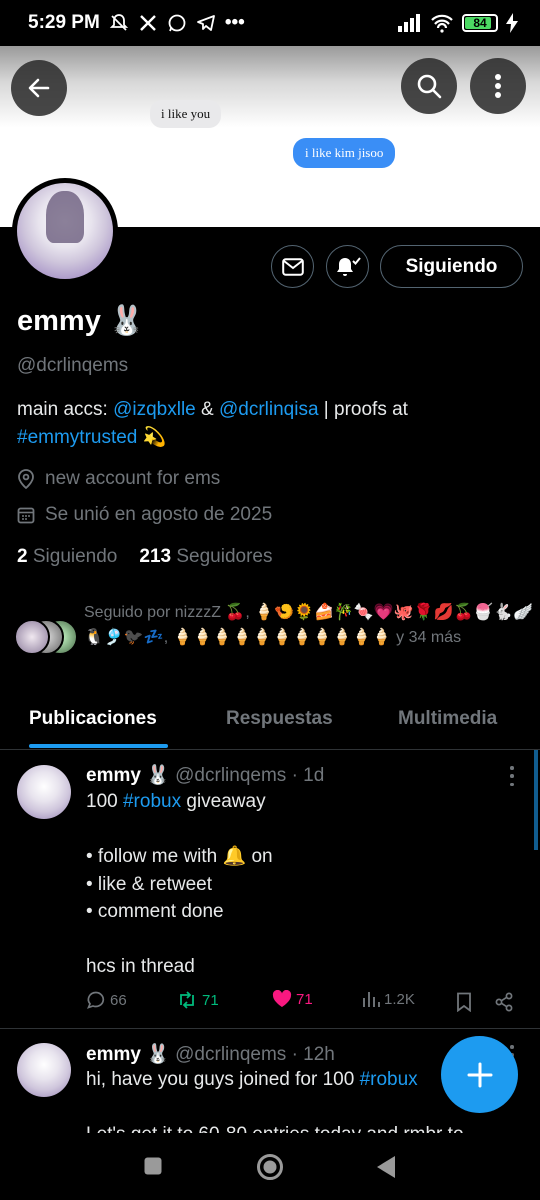 The height and width of the screenshot is (1200, 540). I want to click on followers-count-link: 213 Seguidores, so click(205, 557).